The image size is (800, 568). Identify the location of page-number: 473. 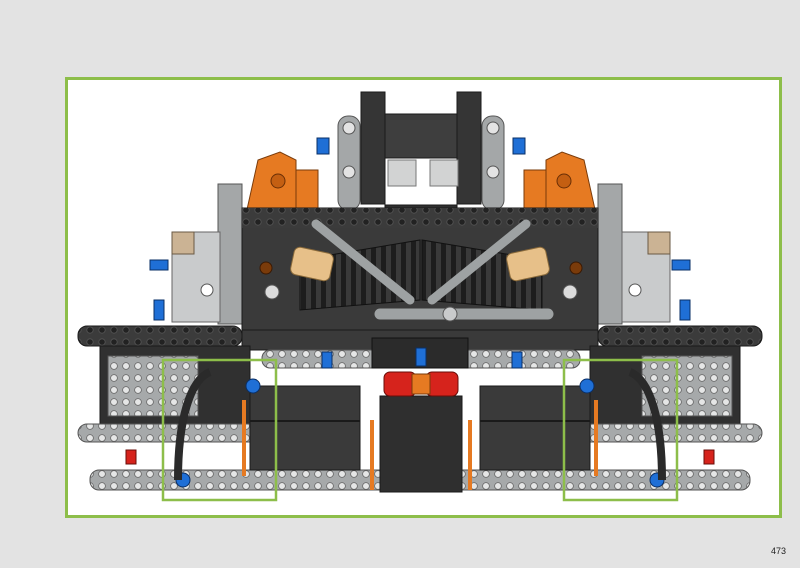
(778, 551).